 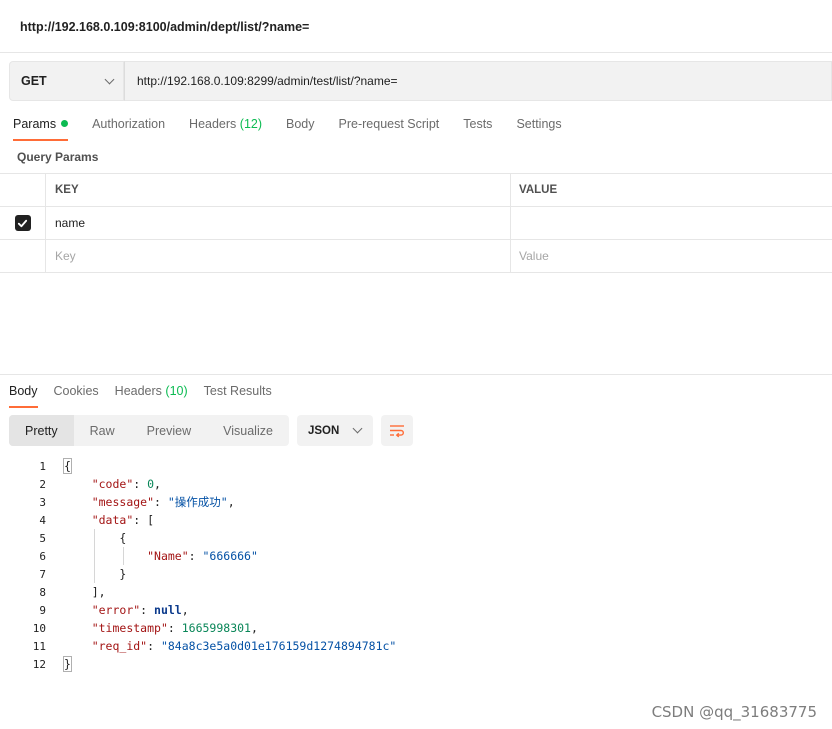 What do you see at coordinates (145, 628) in the screenshot?
I see `code-line: 10 "timestamp": 1665998301,` at bounding box center [145, 628].